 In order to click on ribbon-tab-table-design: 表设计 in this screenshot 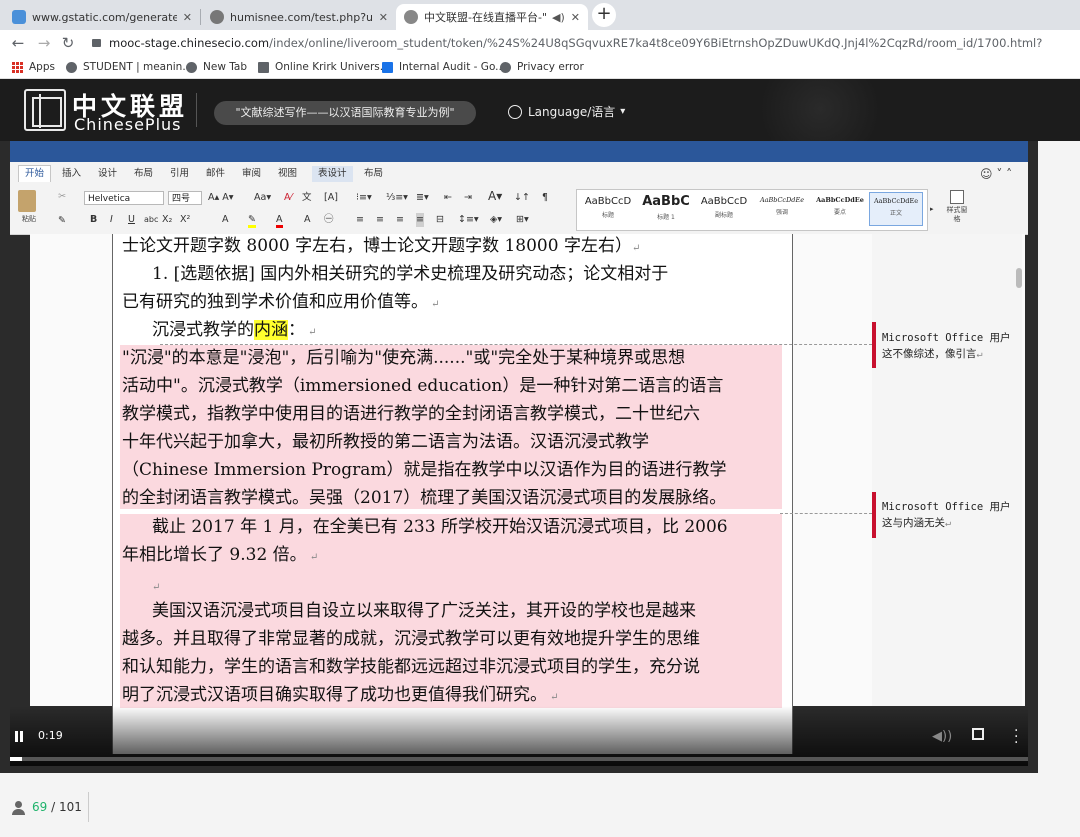, I will do `click(332, 174)`.